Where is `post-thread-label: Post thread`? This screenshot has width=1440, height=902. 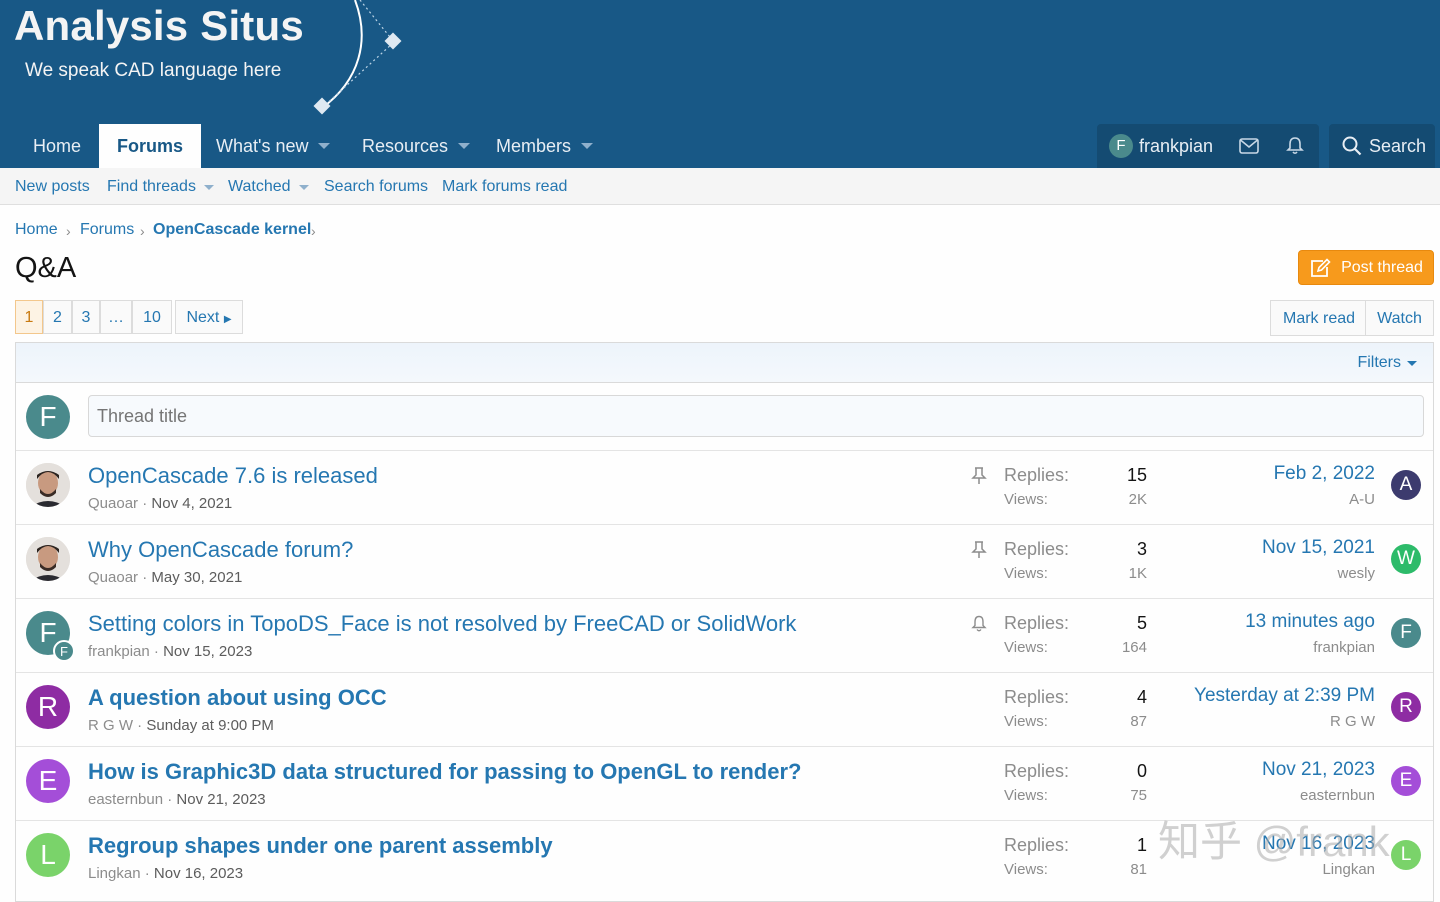
post-thread-label: Post thread is located at coordinates (1382, 267).